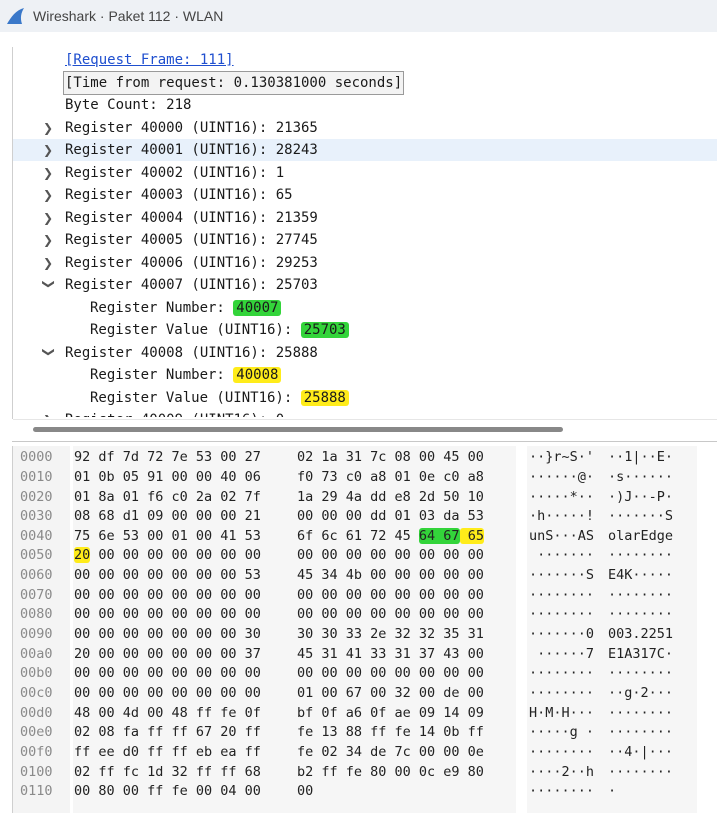 The width and height of the screenshot is (717, 813). Describe the element at coordinates (365, 375) in the screenshot. I see `tree-row-register-number-40008: Register Number: 40008` at that location.